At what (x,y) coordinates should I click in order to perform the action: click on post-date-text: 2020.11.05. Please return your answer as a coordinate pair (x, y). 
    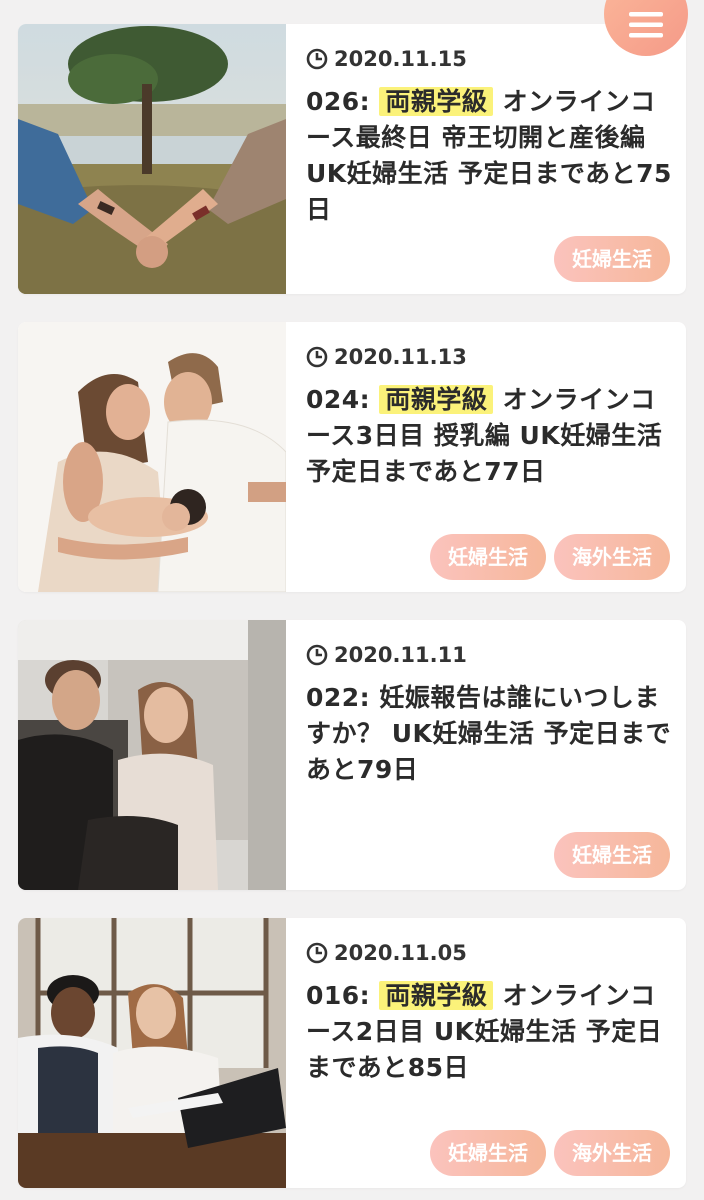
    Looking at the image, I should click on (400, 953).